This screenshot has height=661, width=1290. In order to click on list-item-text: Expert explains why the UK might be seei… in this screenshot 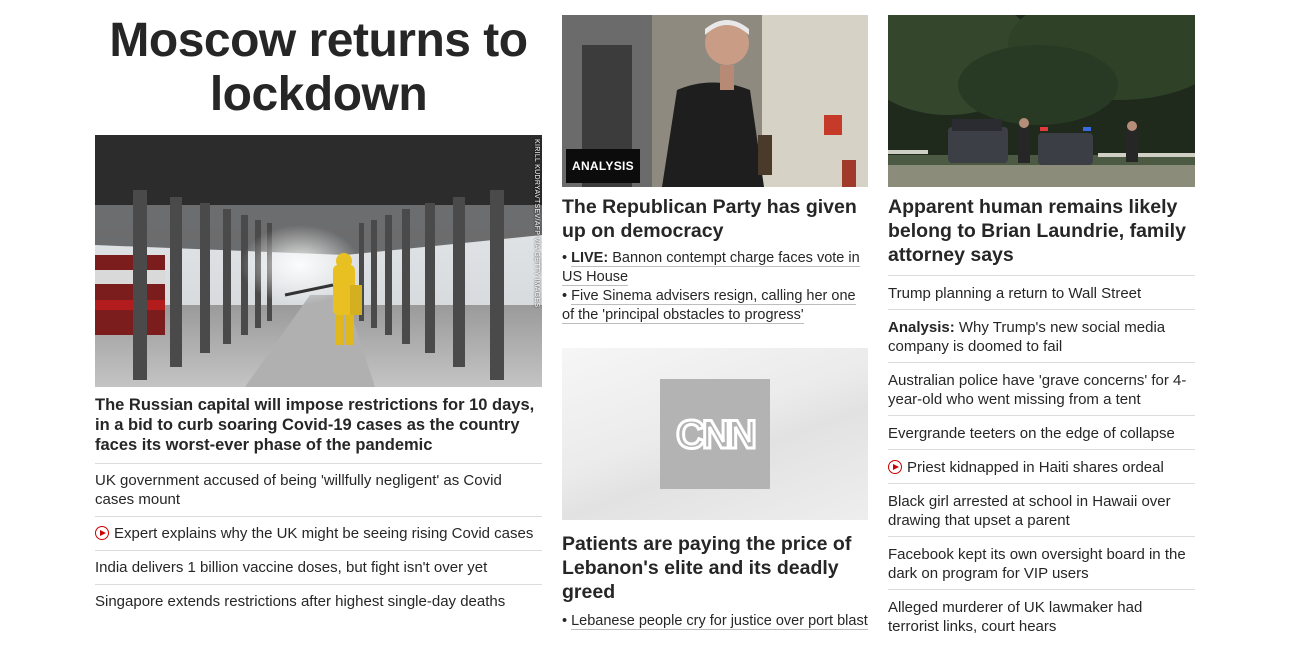, I will do `click(323, 533)`.